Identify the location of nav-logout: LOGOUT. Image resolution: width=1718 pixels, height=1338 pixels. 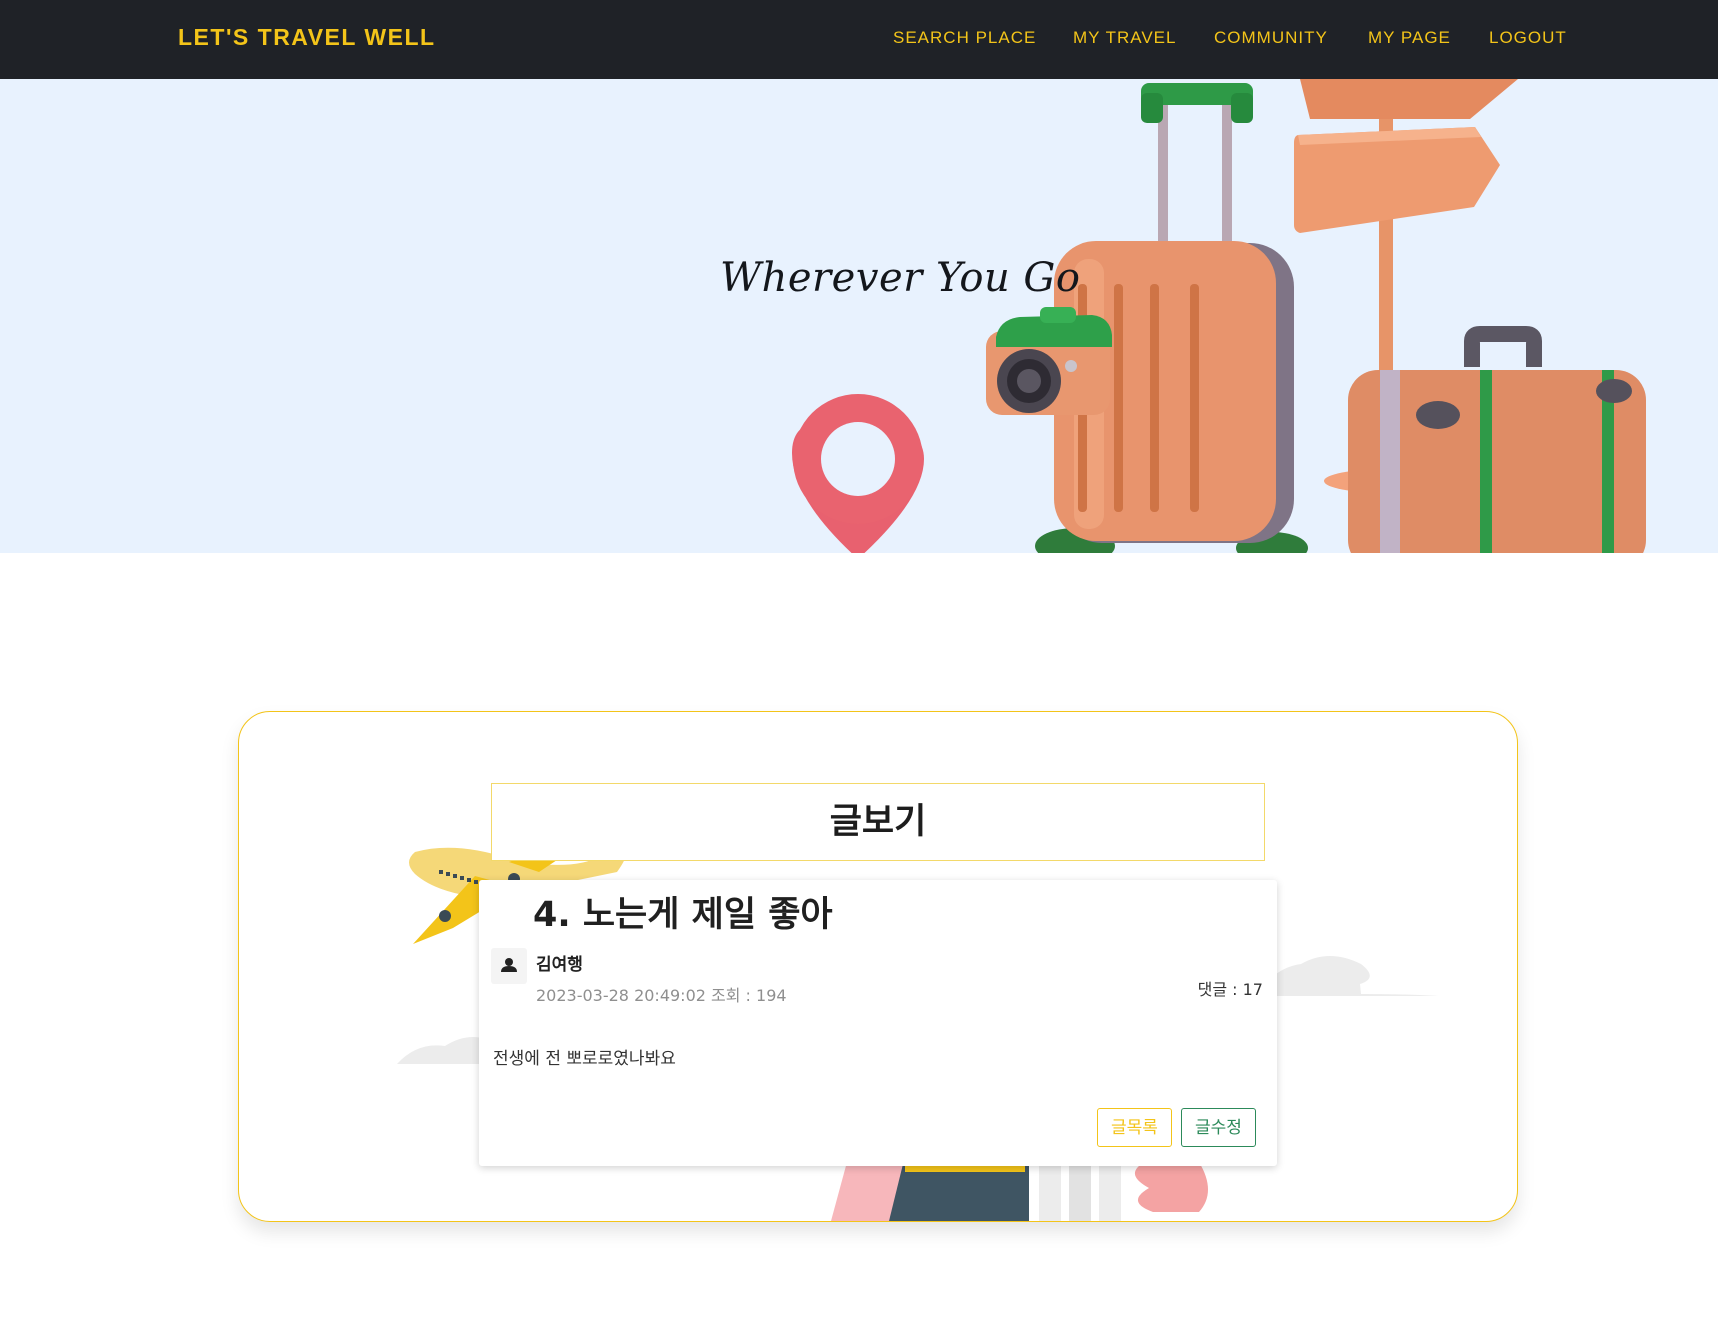
(1528, 38).